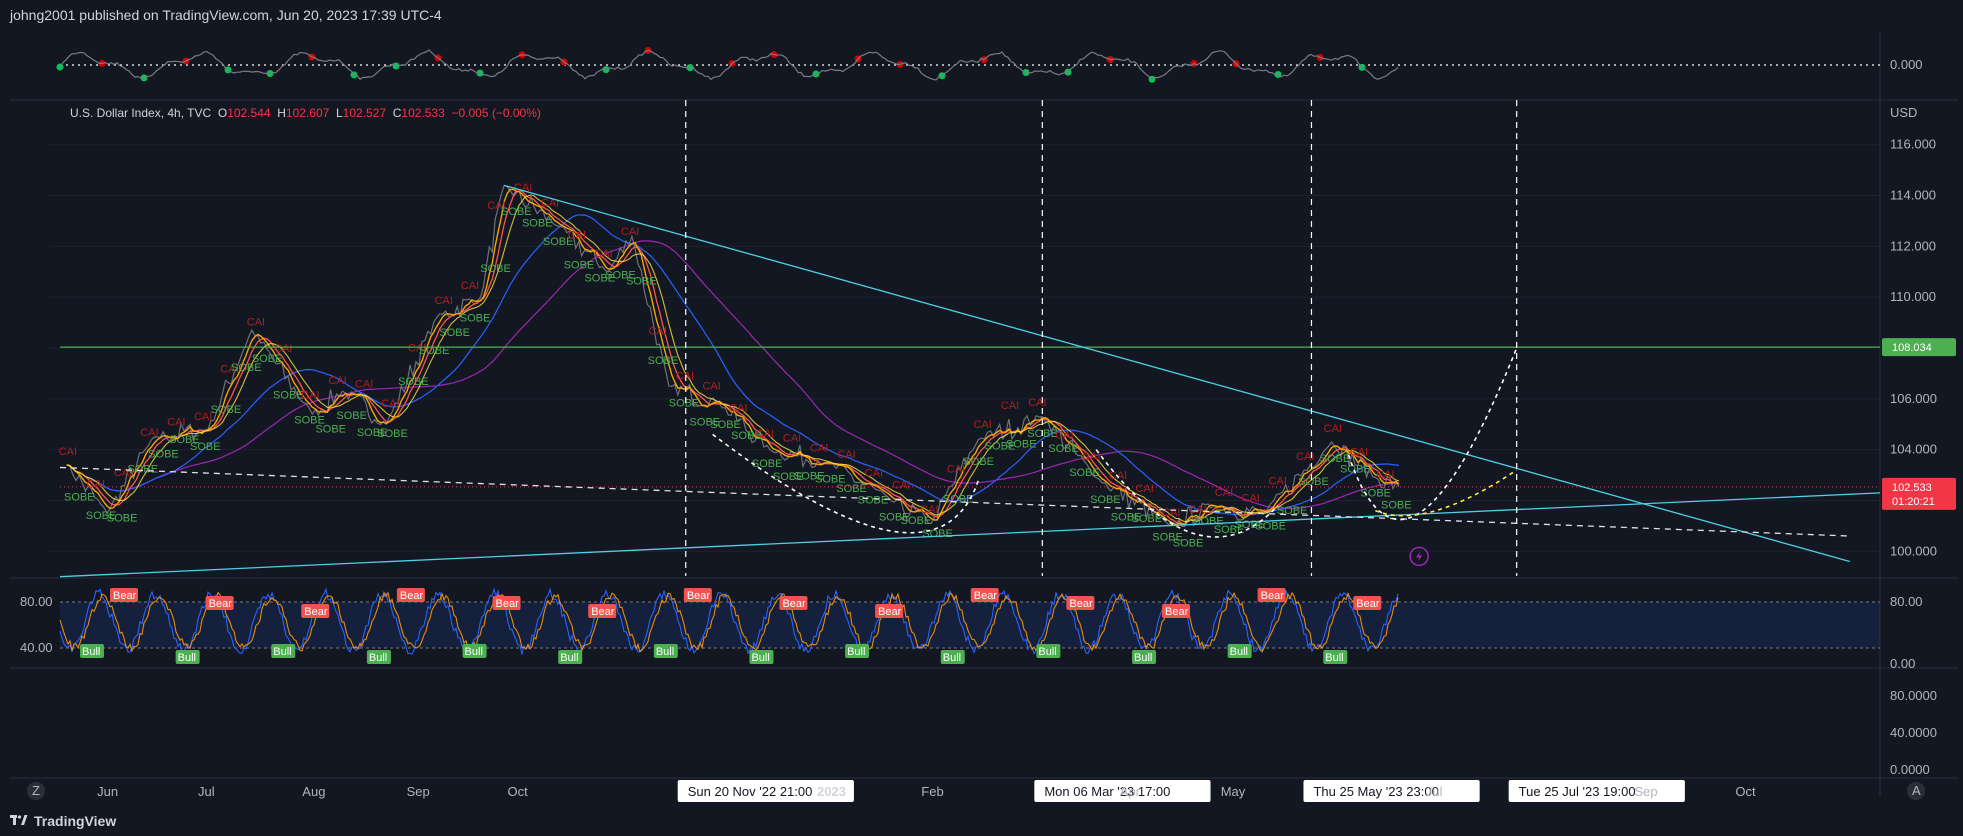 The image size is (1963, 836). Describe the element at coordinates (1233, 791) in the screenshot. I see `time-axis-label: May` at that location.